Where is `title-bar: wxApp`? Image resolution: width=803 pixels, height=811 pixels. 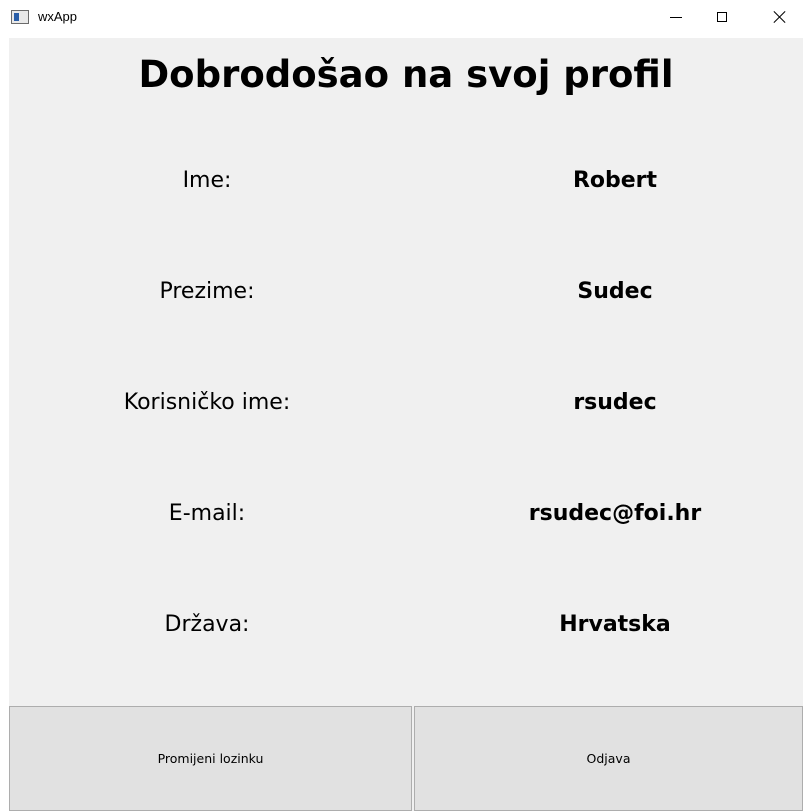 title-bar: wxApp is located at coordinates (401, 19).